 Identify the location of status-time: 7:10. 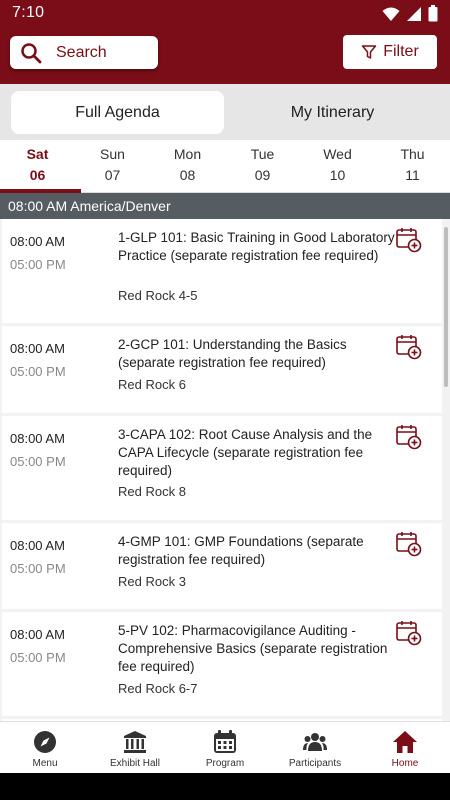
(28, 12).